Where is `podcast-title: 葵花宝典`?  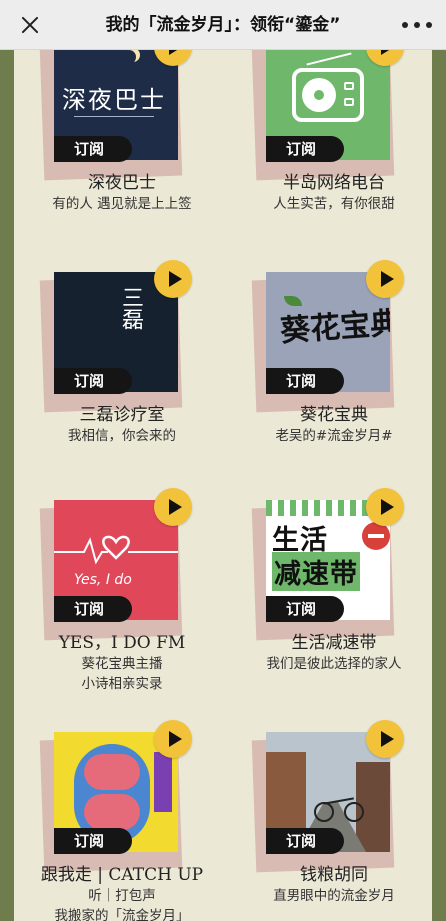 podcast-title: 葵花宝典 is located at coordinates (334, 415).